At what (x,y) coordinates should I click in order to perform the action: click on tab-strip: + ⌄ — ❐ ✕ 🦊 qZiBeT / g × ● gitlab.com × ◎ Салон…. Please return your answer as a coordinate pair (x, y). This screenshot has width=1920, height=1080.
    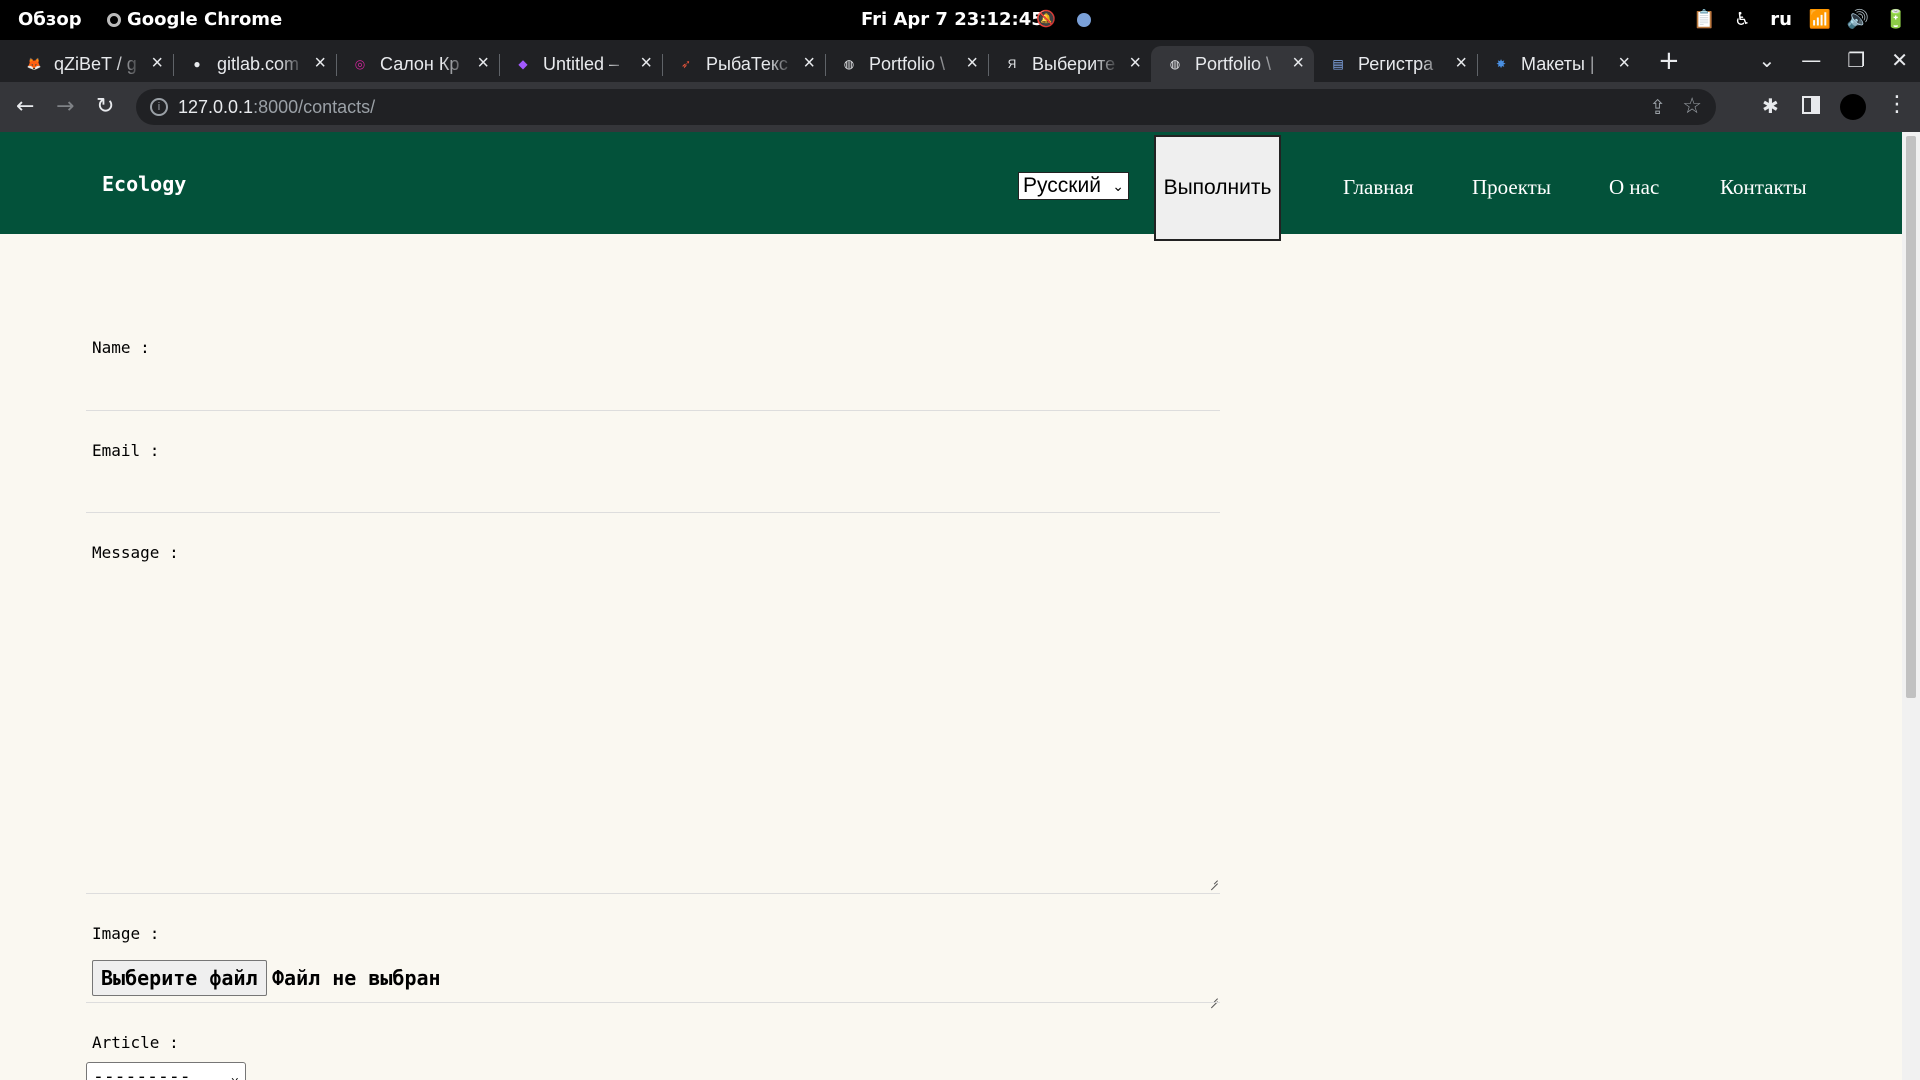
    Looking at the image, I should click on (960, 61).